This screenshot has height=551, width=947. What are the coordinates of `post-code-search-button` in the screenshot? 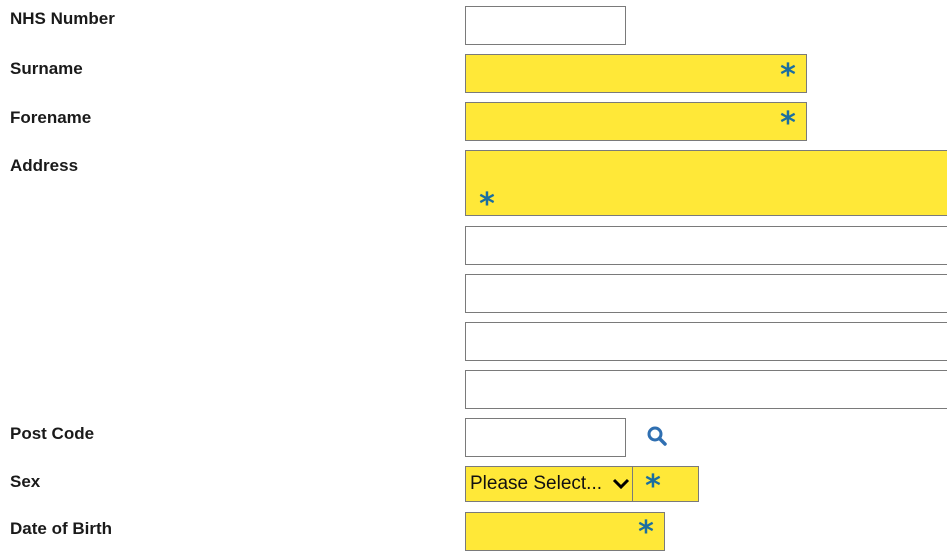 It's located at (657, 436).